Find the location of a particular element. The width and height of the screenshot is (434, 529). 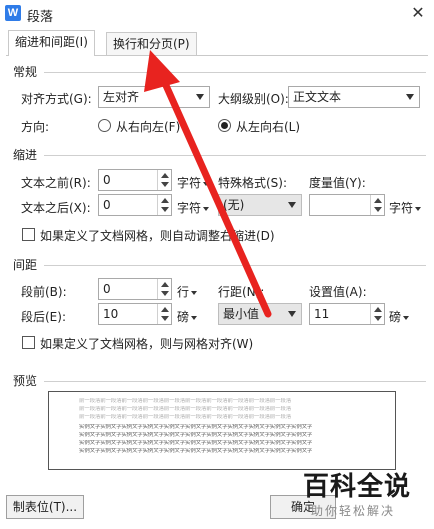

watermark-slogan: 助你轻松解决 is located at coordinates (353, 511).